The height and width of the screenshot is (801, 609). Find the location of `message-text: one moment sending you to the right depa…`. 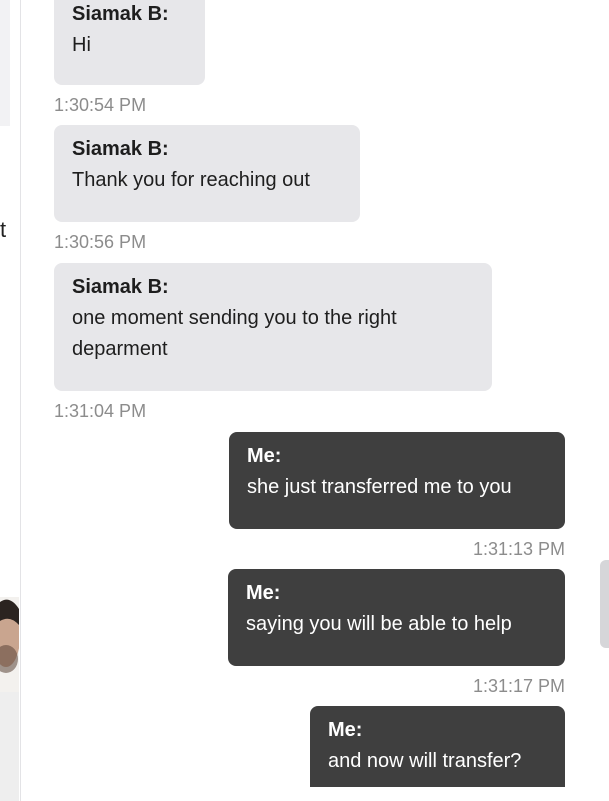

message-text: one moment sending you to the right depa… is located at coordinates (234, 333).